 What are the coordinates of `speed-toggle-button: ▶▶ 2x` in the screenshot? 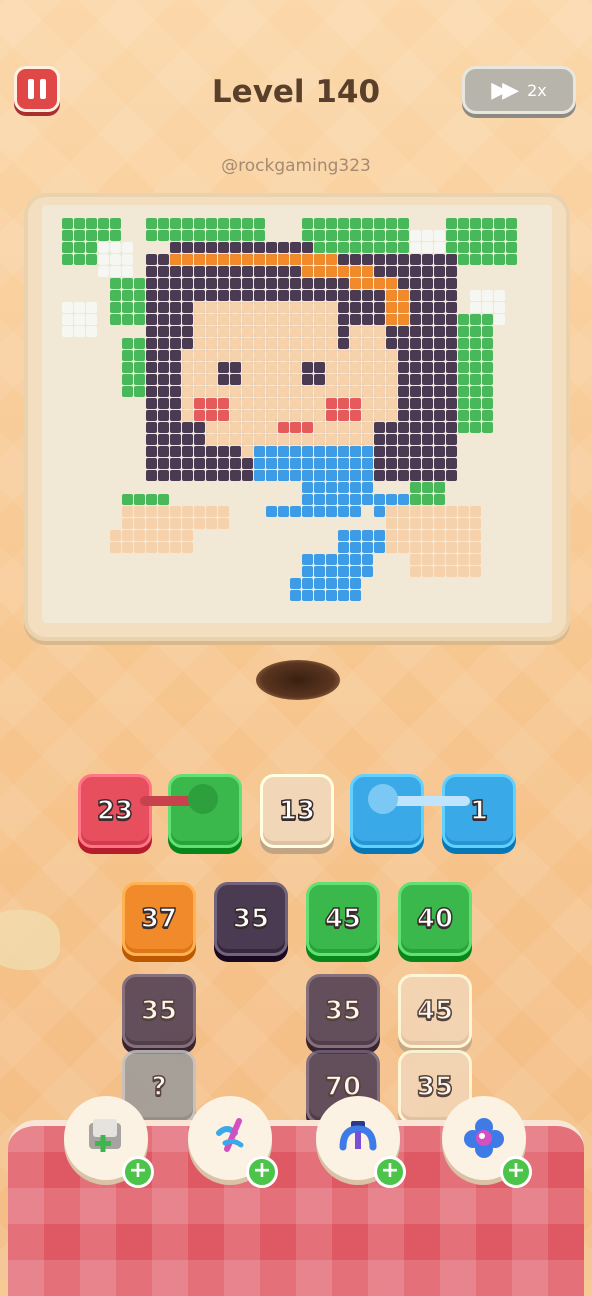 It's located at (519, 90).